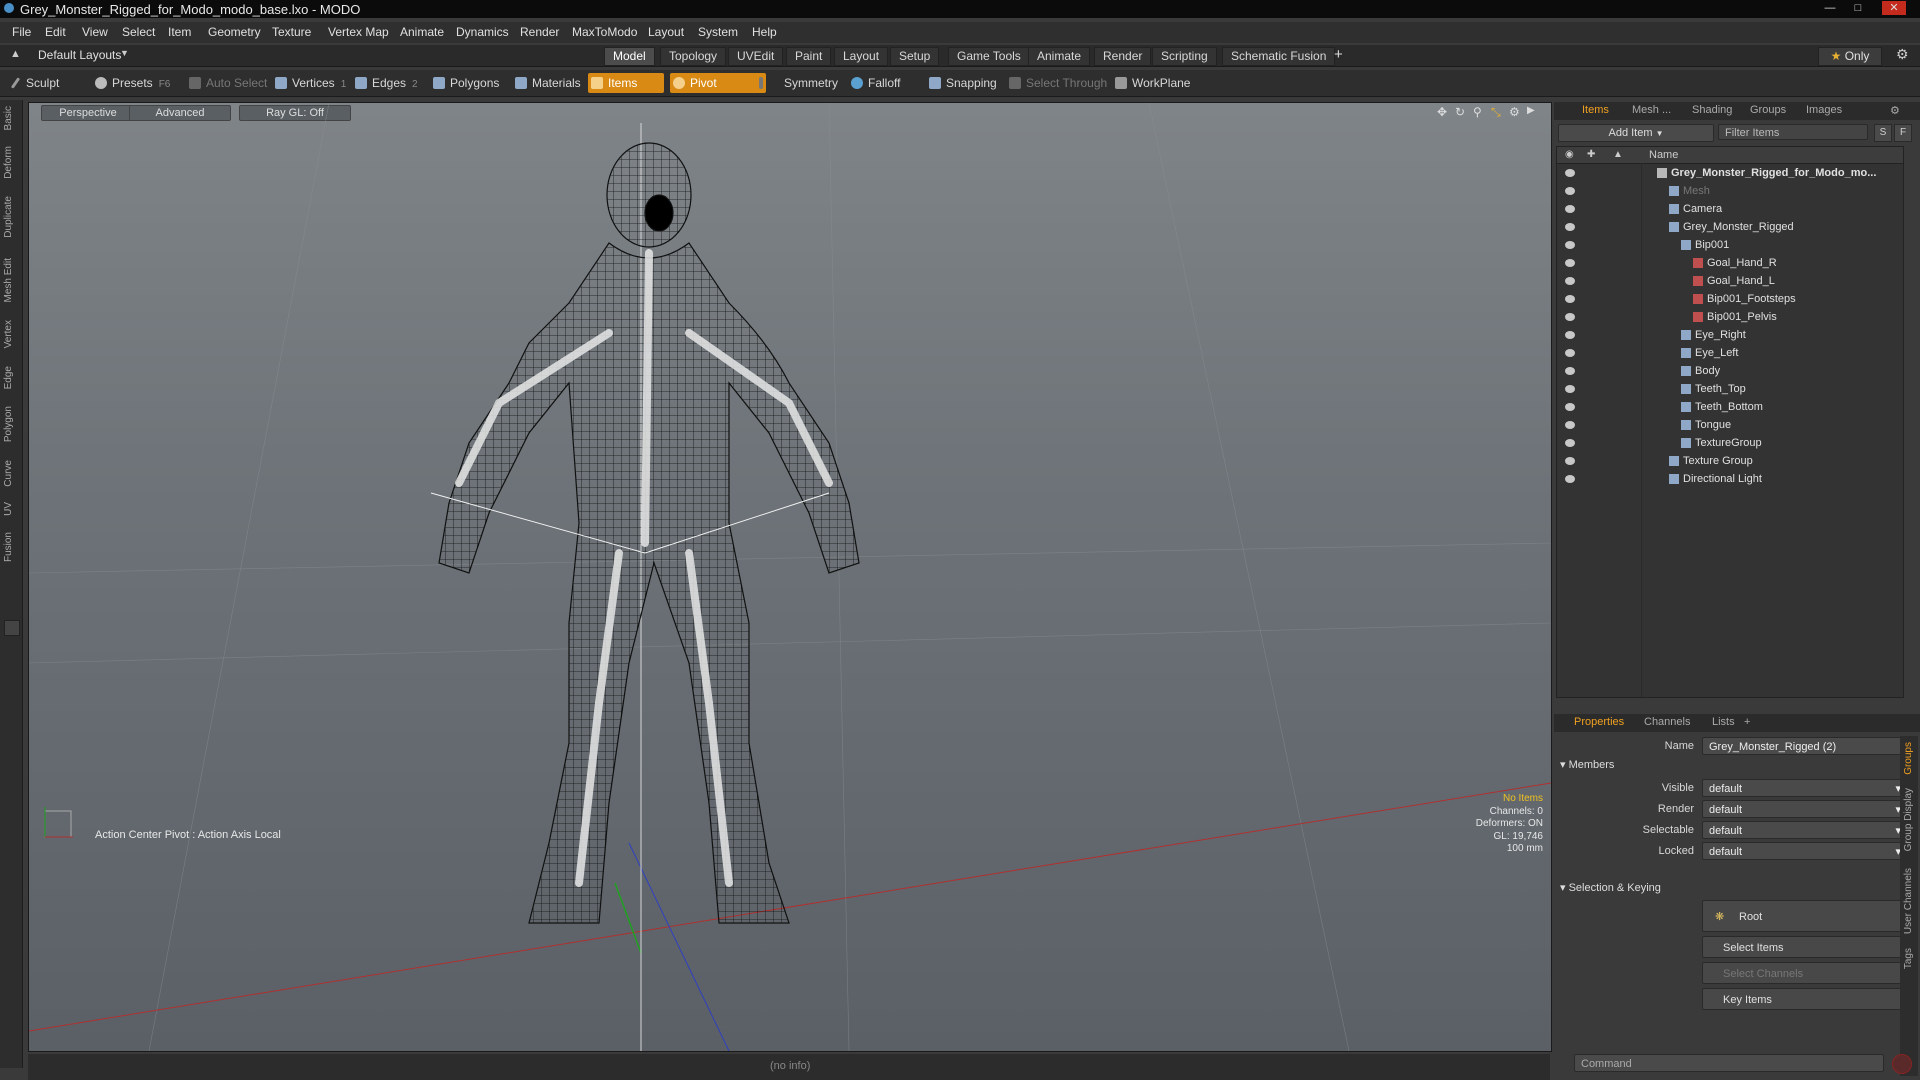 The width and height of the screenshot is (1920, 1080). I want to click on items-button: Items, so click(626, 83).